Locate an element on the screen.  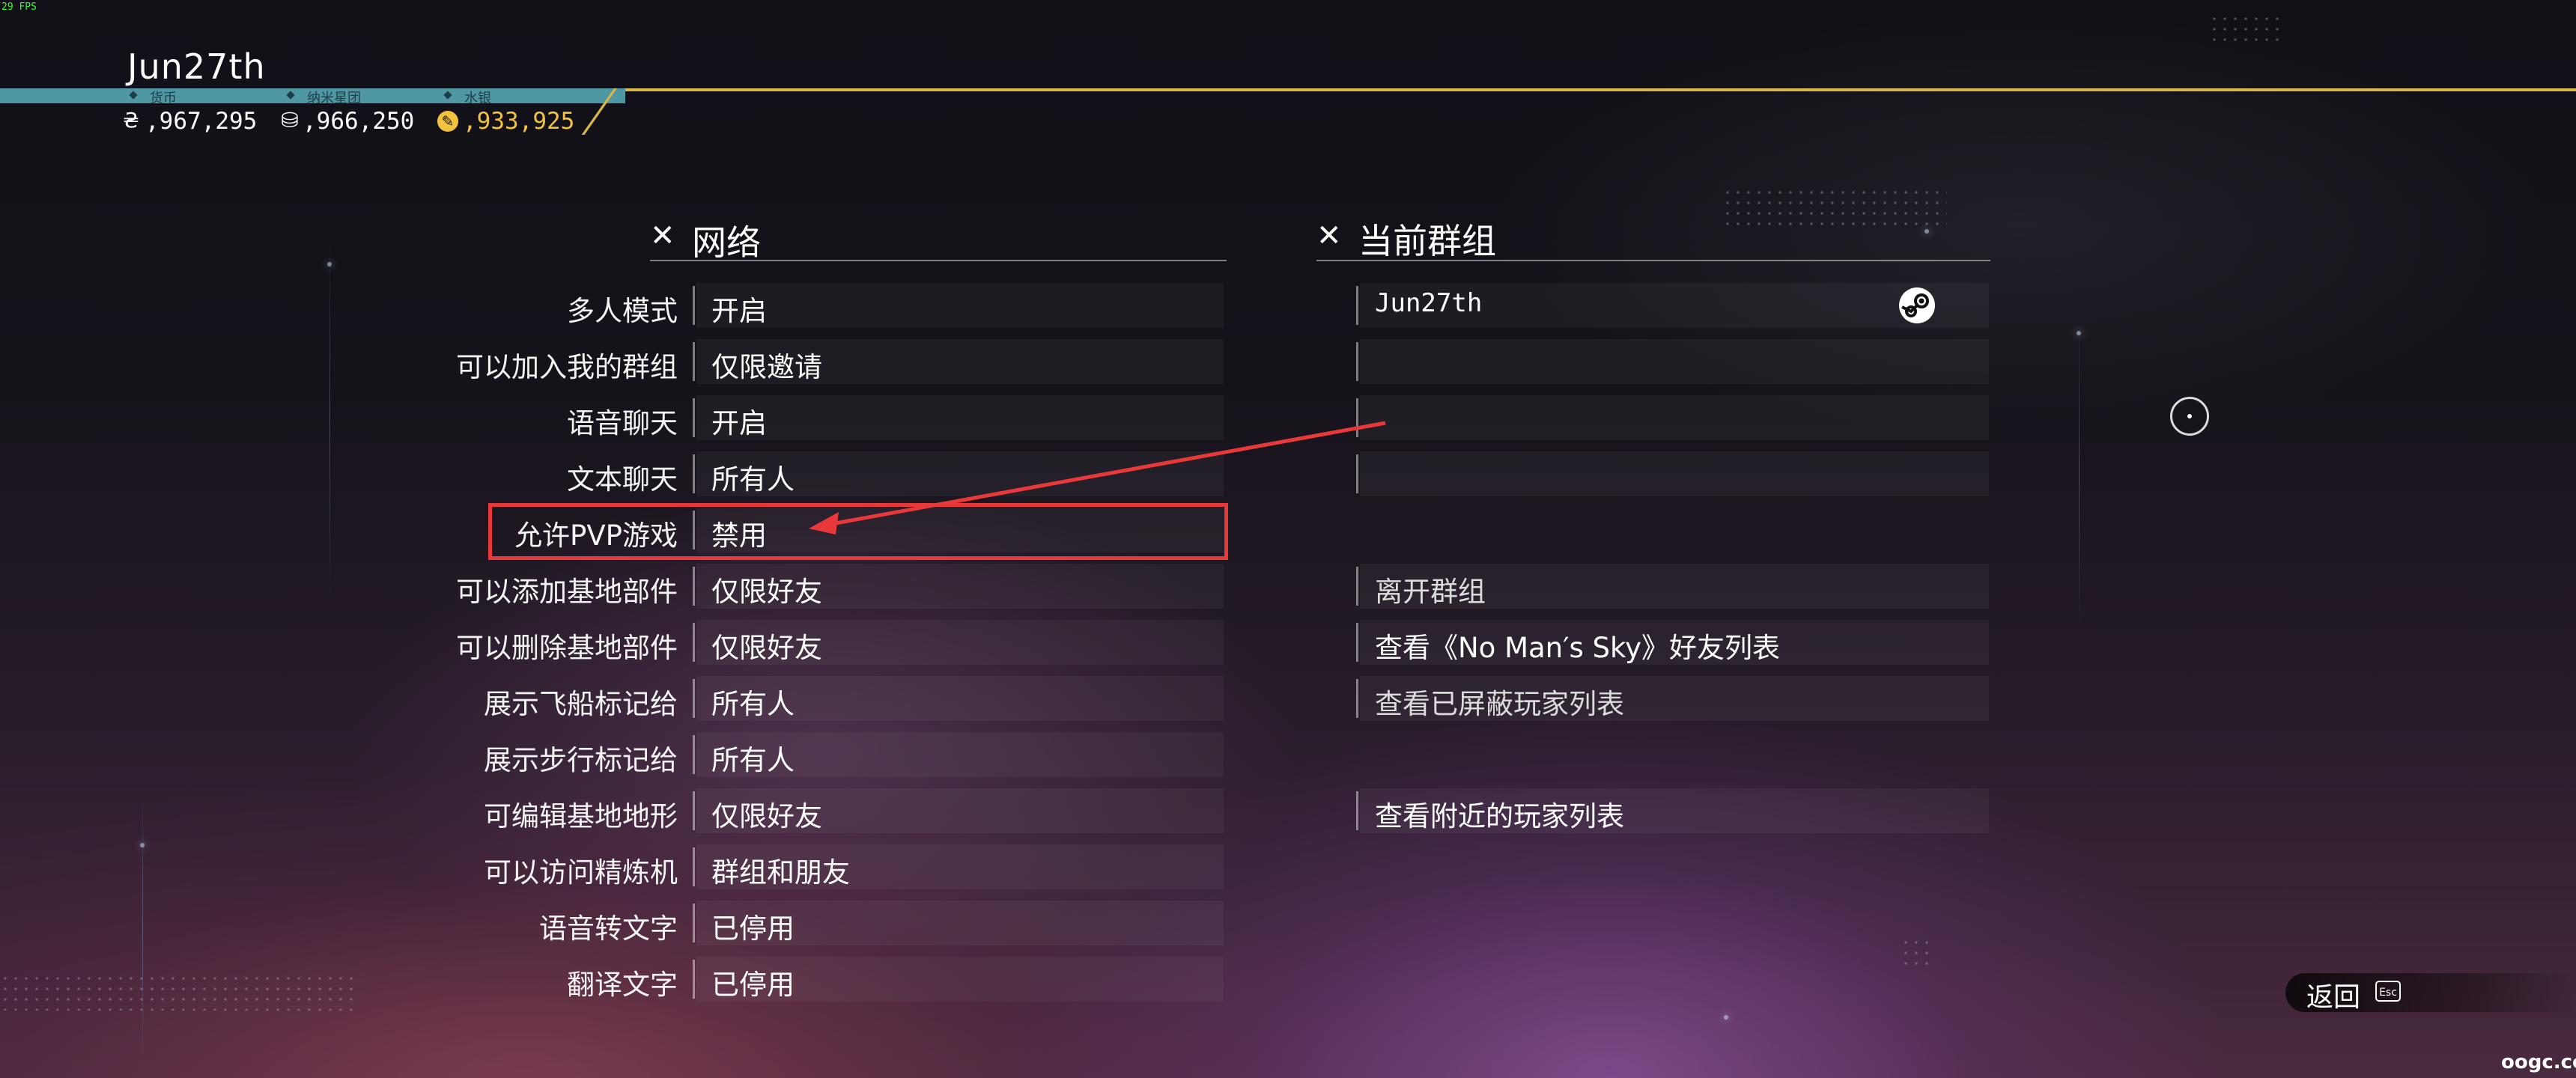
profile-name: Jun27th is located at coordinates (196, 66).